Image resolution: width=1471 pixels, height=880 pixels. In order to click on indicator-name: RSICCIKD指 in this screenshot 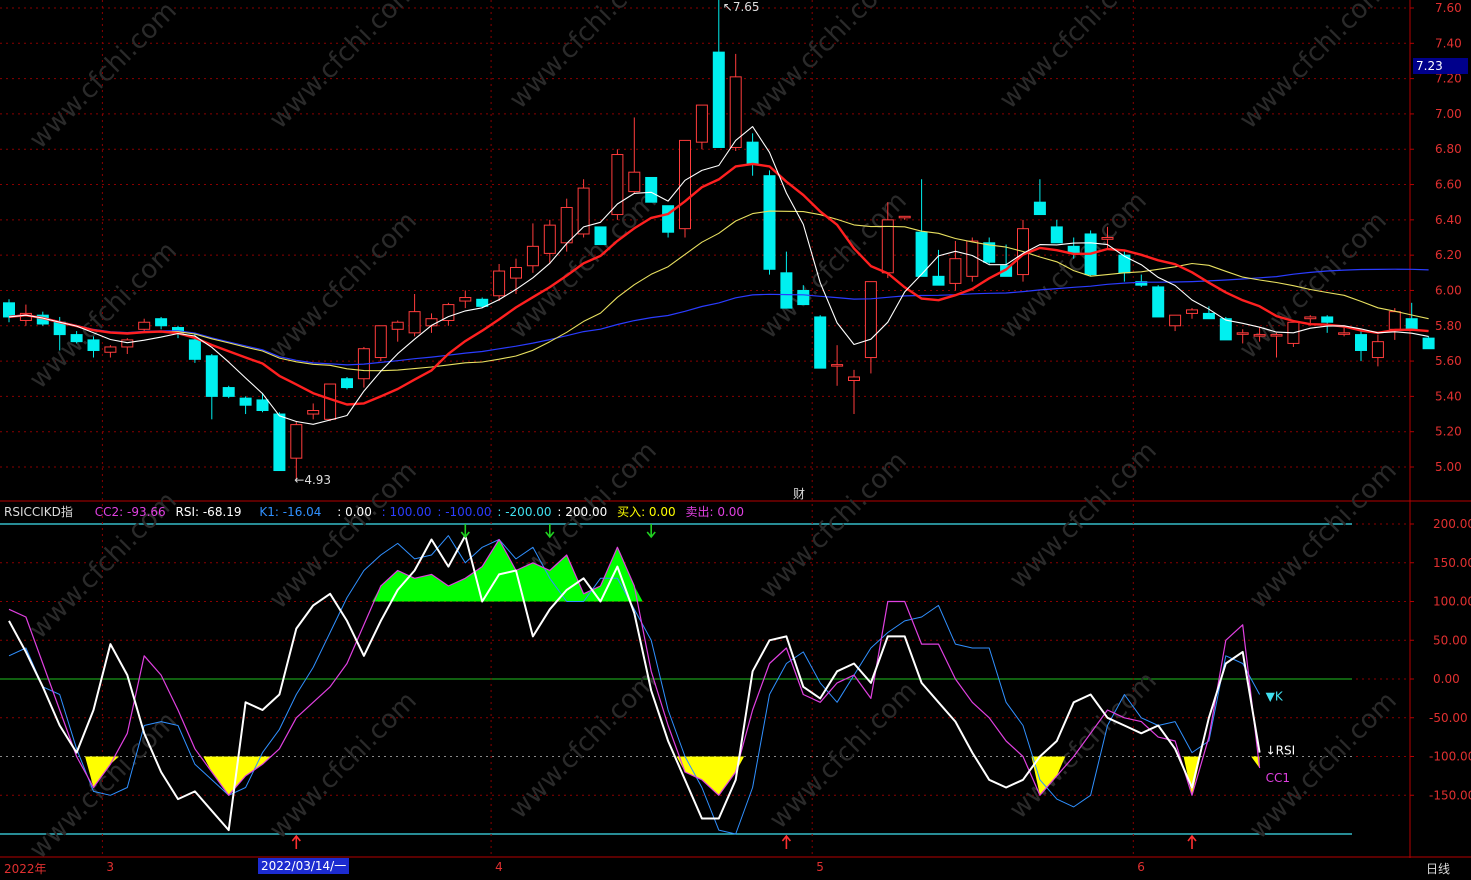, I will do `click(38, 512)`.